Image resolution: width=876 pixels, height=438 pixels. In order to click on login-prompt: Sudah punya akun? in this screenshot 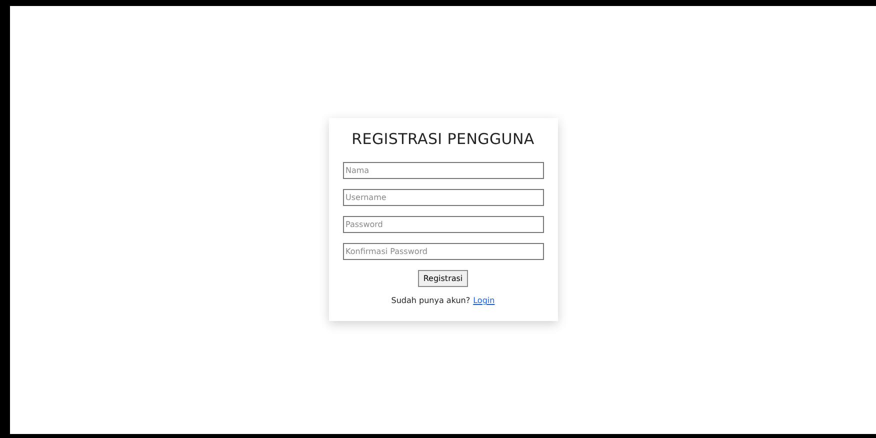, I will do `click(430, 300)`.